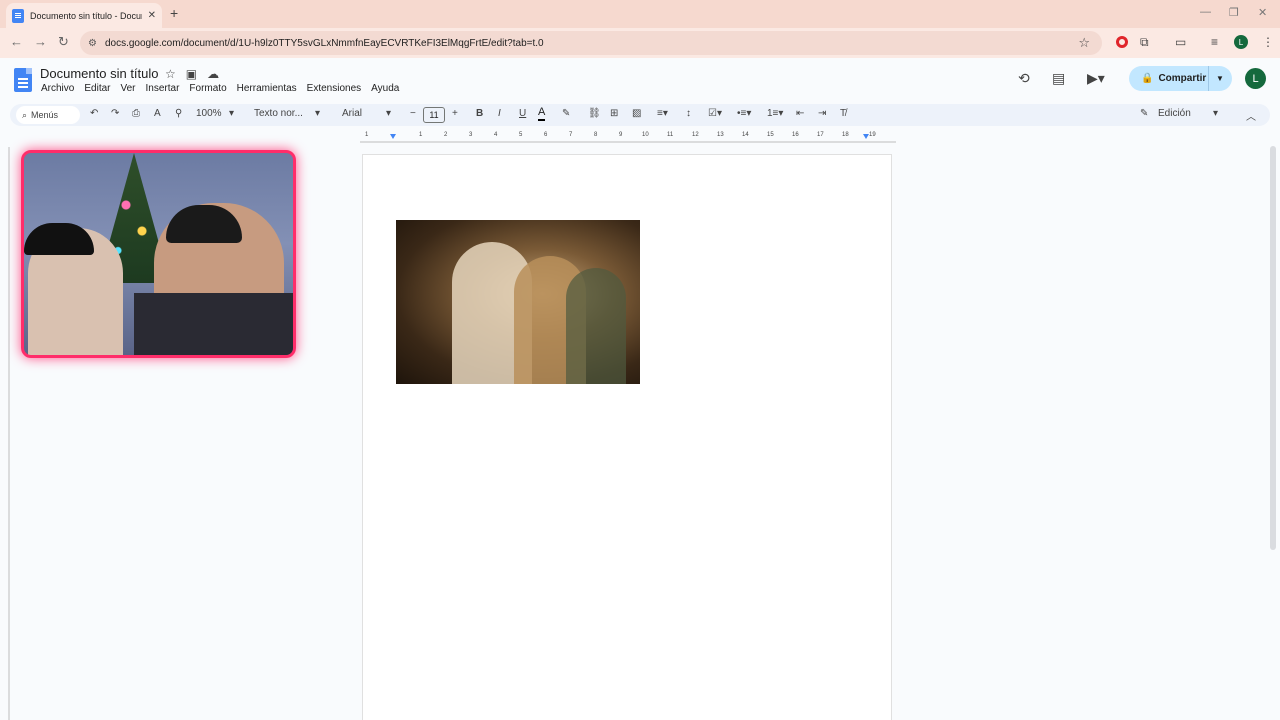 Image resolution: width=1280 pixels, height=720 pixels. Describe the element at coordinates (115, 113) in the screenshot. I see `redo-icon: ↷` at that location.